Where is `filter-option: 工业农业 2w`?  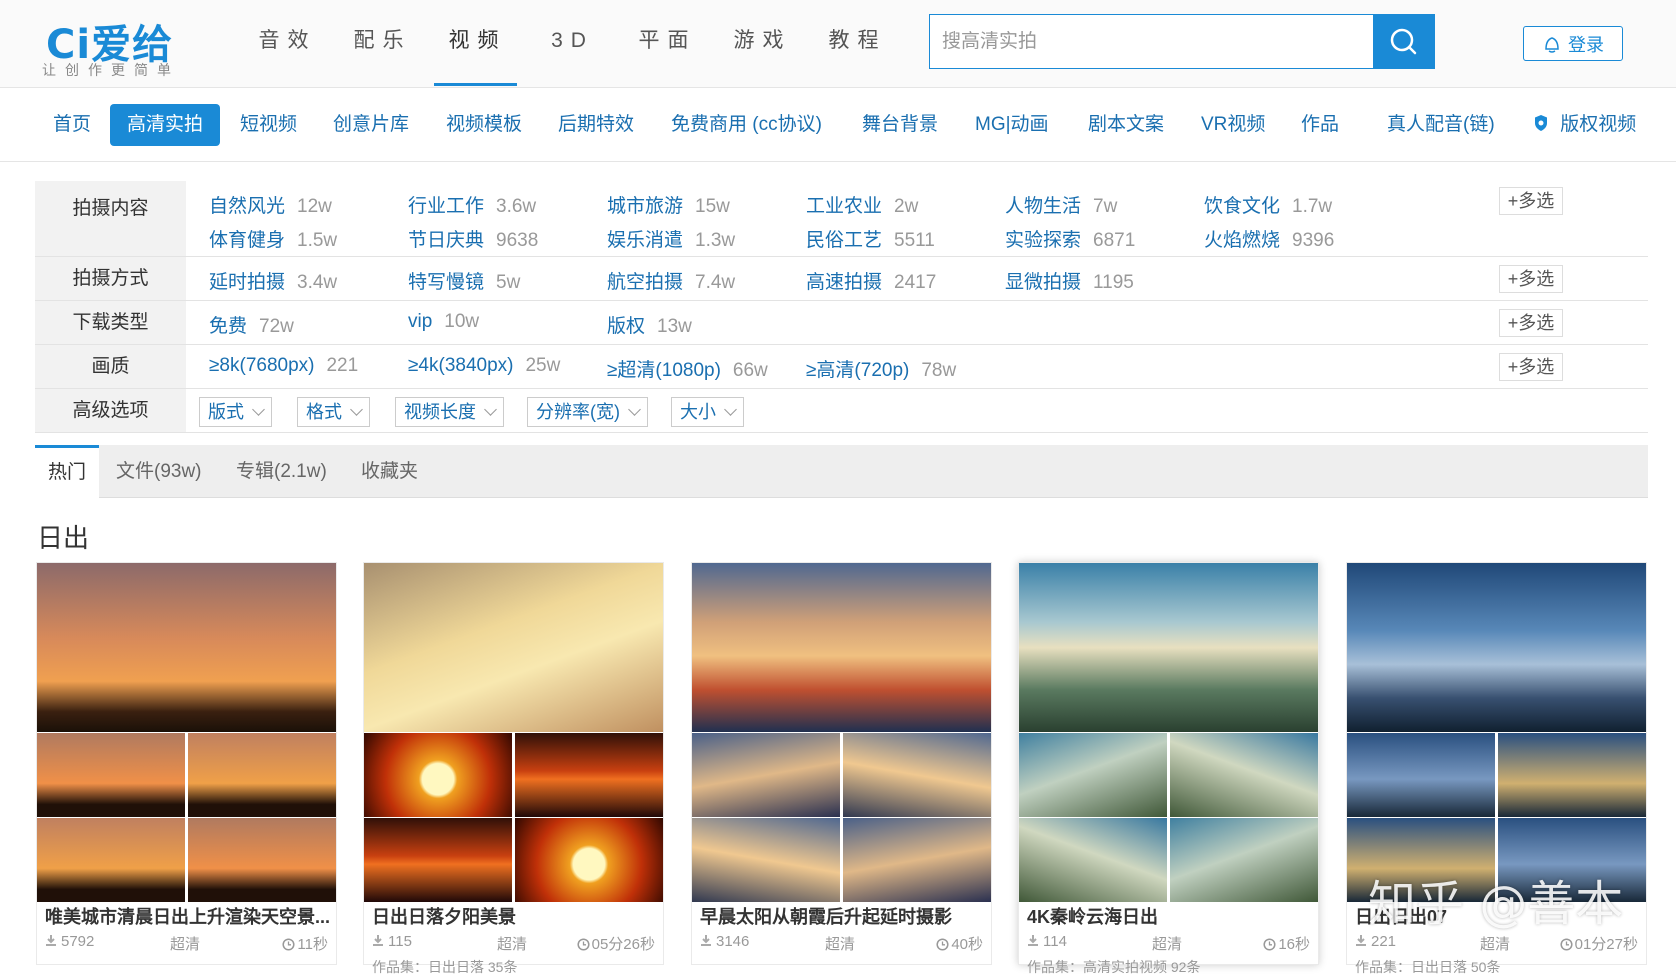
filter-option: 工业农业 2w is located at coordinates (862, 204).